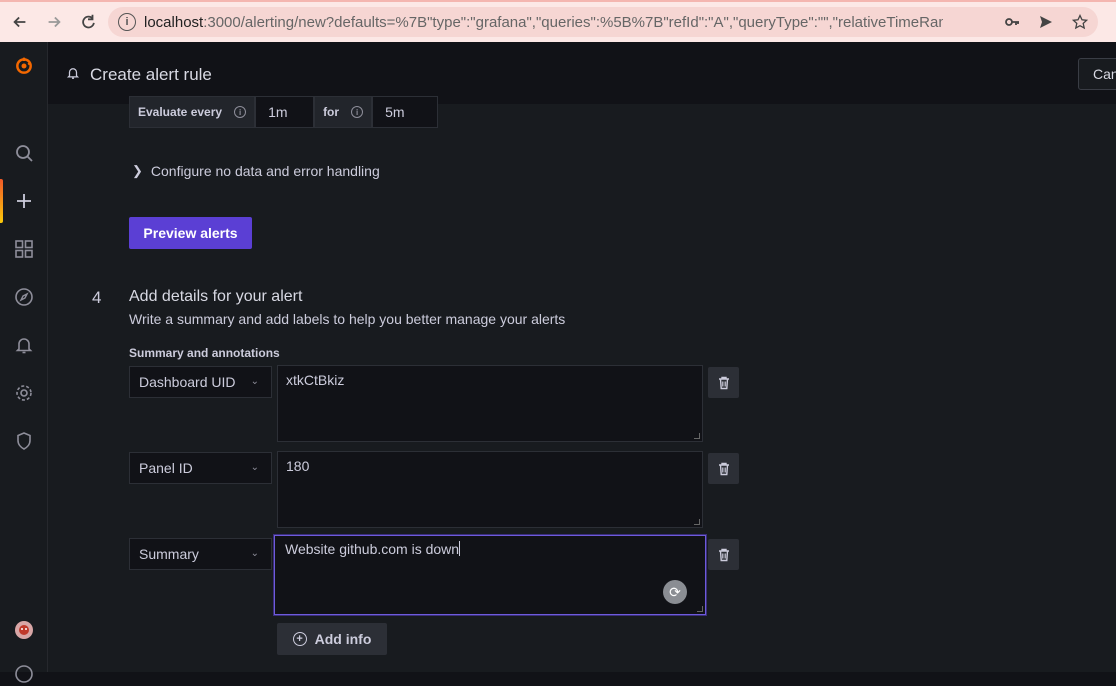  What do you see at coordinates (582, 73) in the screenshot?
I see `page-header: Create alert rule Can` at bounding box center [582, 73].